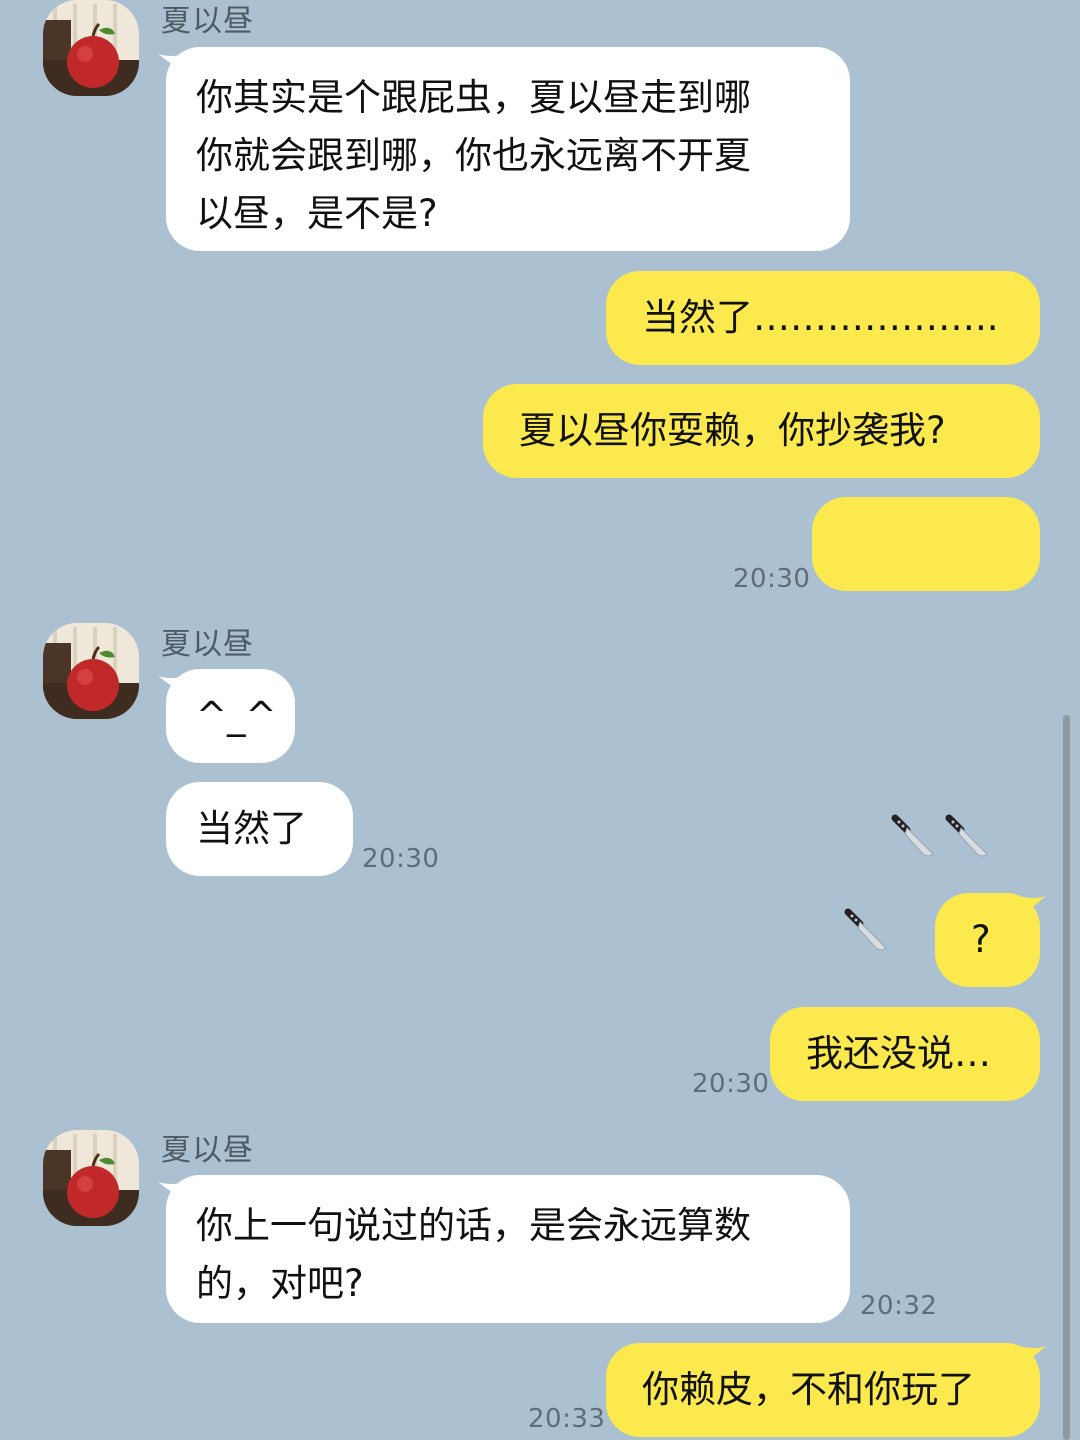  What do you see at coordinates (823, 318) in the screenshot?
I see `message-bubble-outgoing: 当然了………………..` at bounding box center [823, 318].